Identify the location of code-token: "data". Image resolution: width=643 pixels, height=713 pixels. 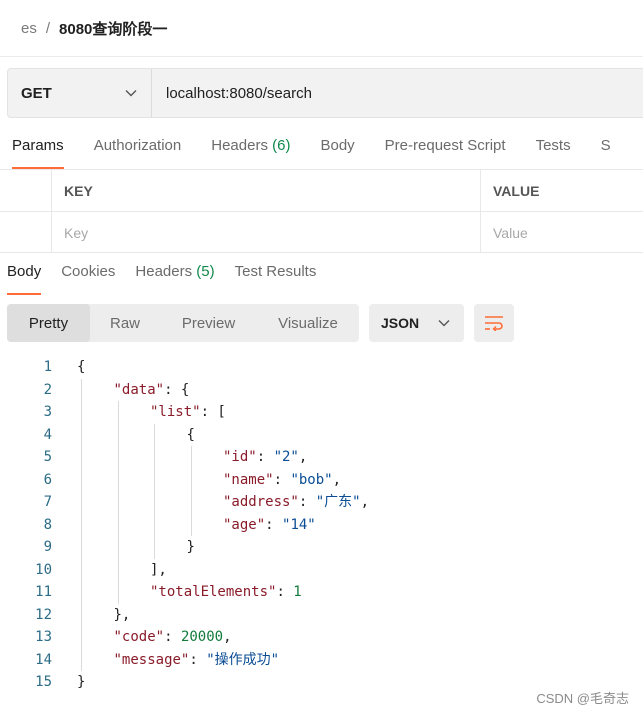
(139, 389).